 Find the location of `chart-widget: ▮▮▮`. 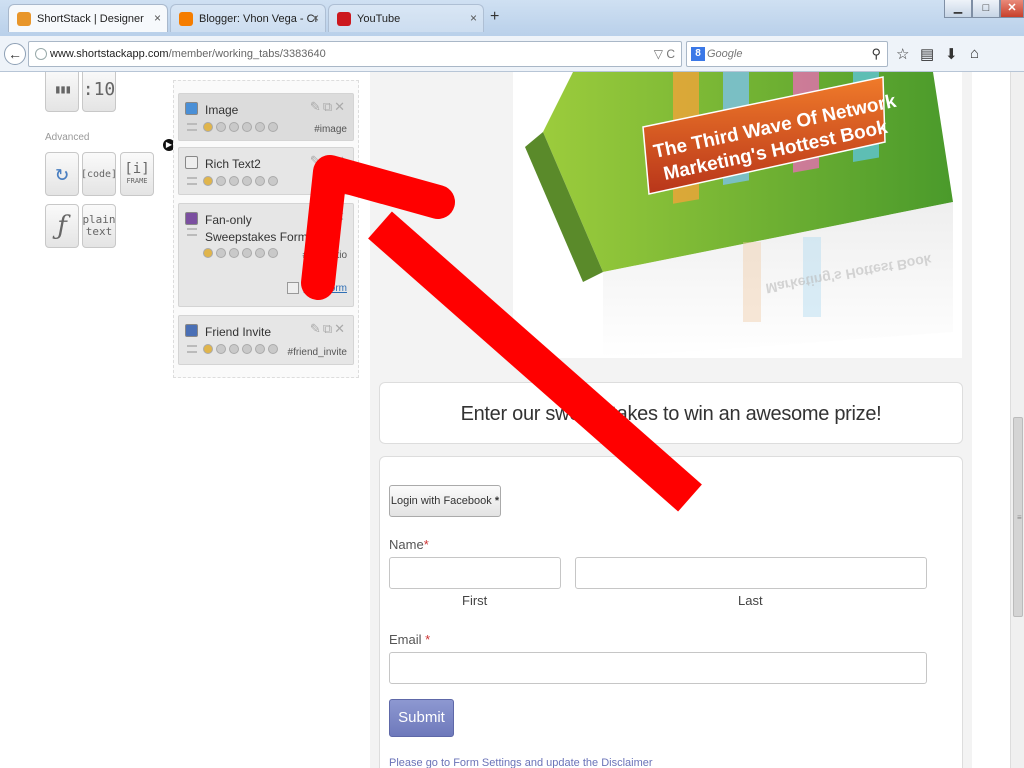

chart-widget: ▮▮▮ is located at coordinates (62, 92).